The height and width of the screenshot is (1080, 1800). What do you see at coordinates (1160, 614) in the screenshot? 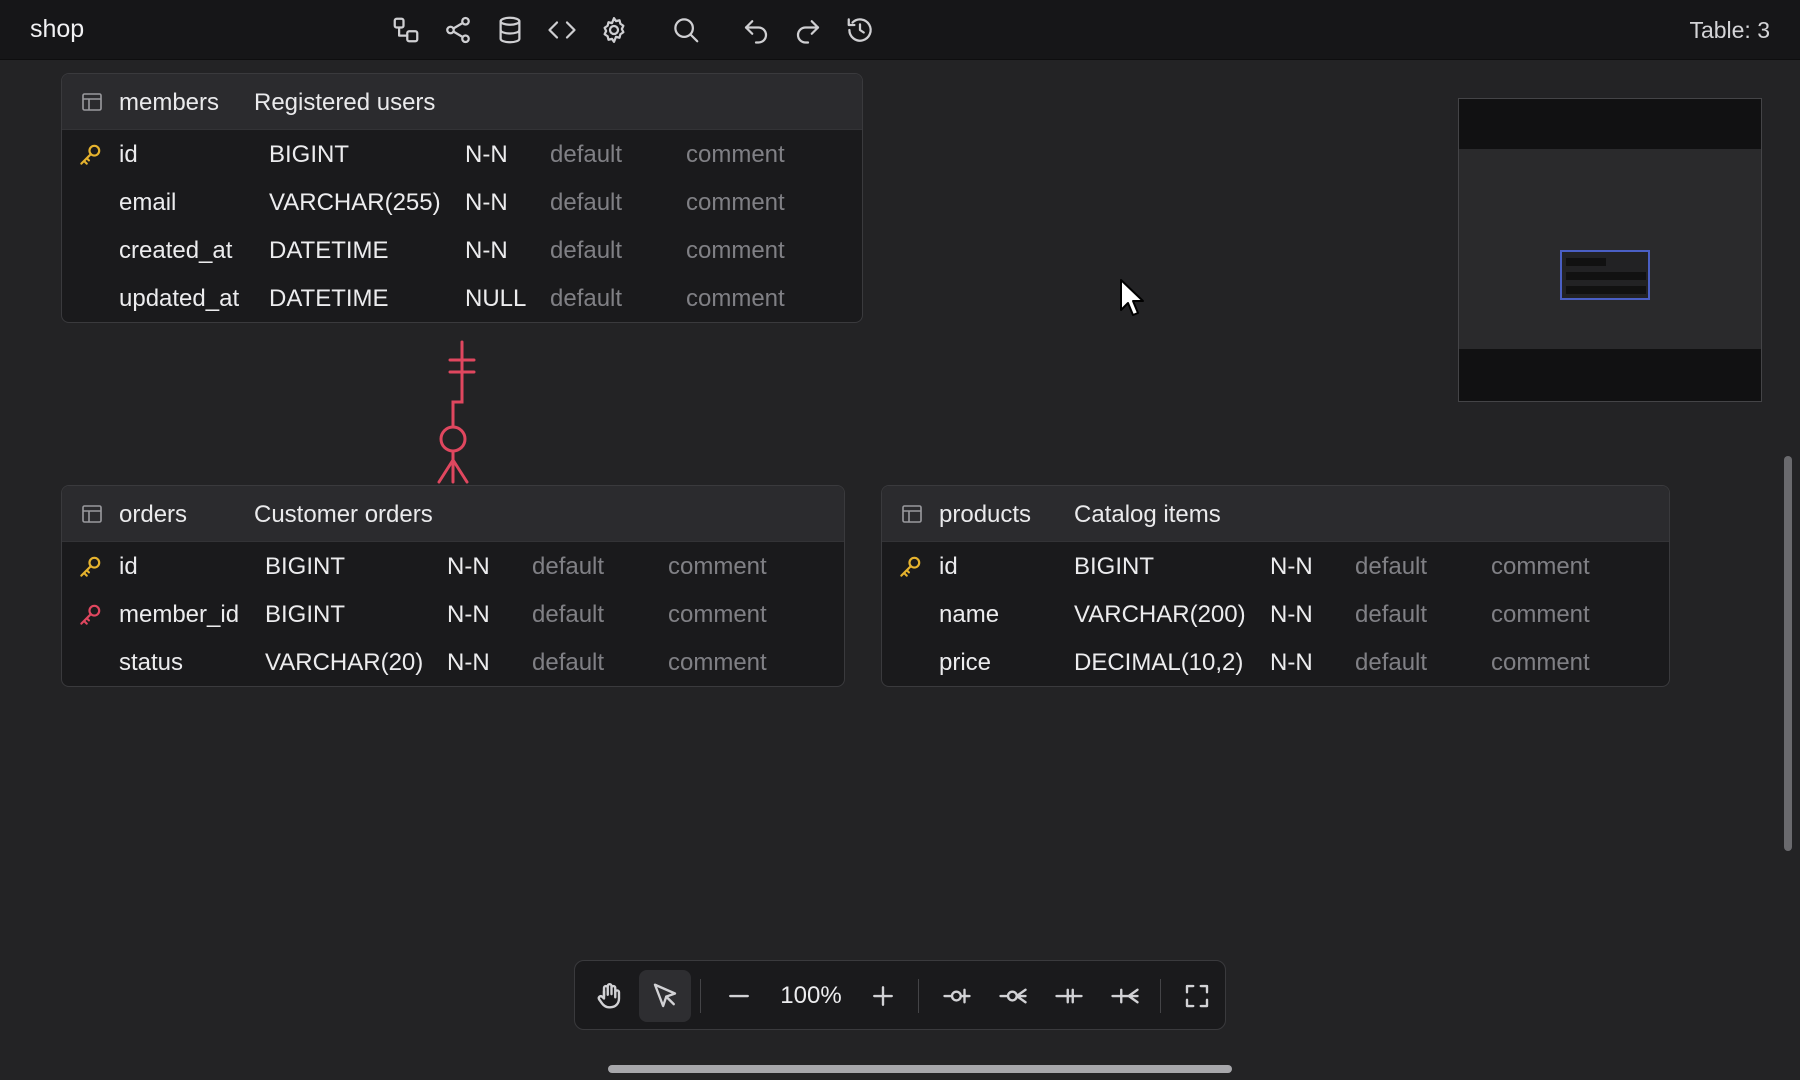
I see `column-type: VARCHAR(200)` at bounding box center [1160, 614].